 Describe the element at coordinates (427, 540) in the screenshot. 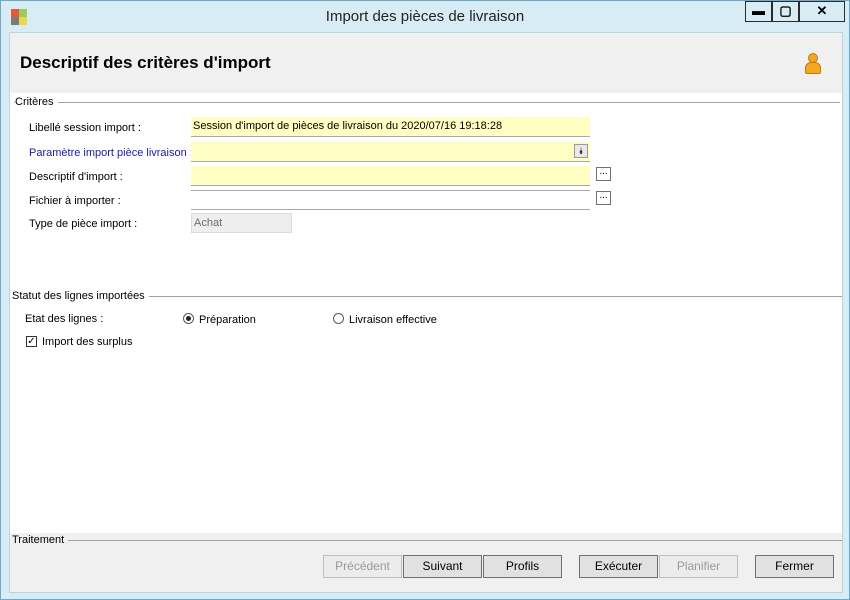

I see `treatment-group-line` at that location.